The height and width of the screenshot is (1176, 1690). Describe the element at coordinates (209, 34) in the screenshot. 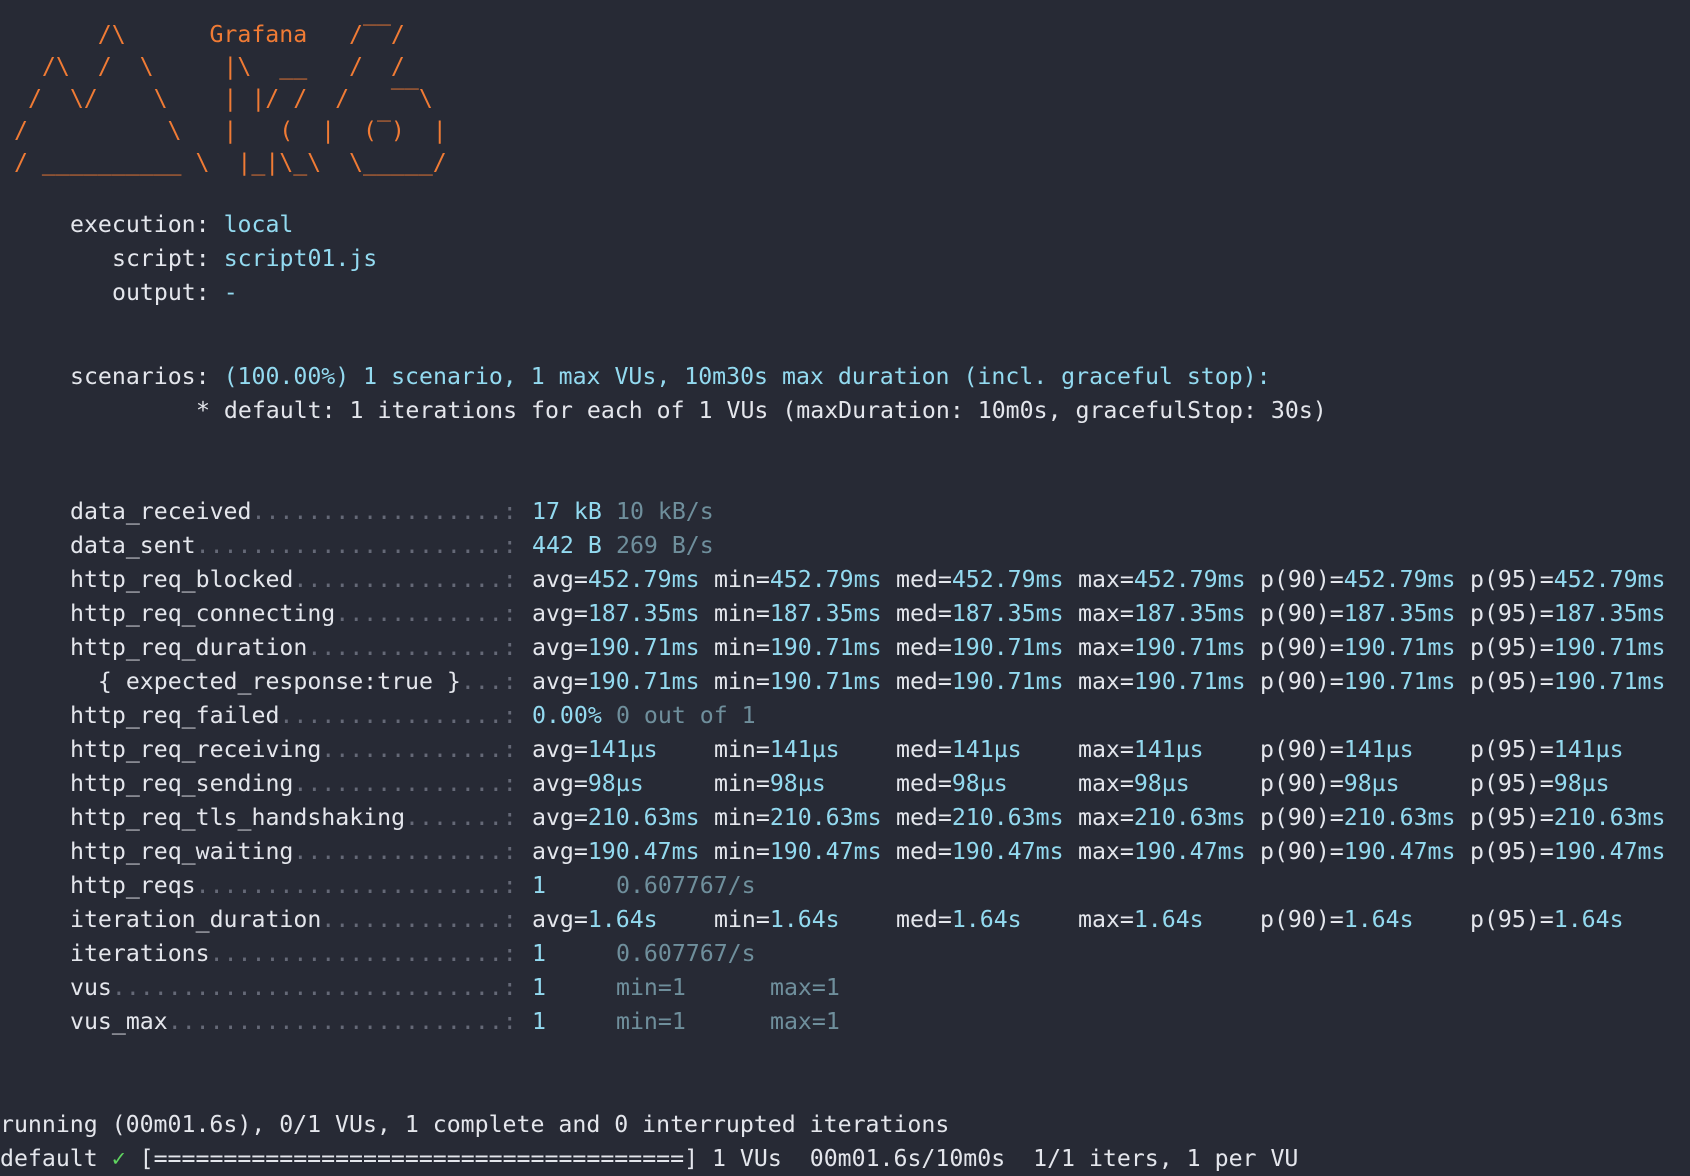

I see `logo-line-1: /\ Grafana /‾‾/` at that location.